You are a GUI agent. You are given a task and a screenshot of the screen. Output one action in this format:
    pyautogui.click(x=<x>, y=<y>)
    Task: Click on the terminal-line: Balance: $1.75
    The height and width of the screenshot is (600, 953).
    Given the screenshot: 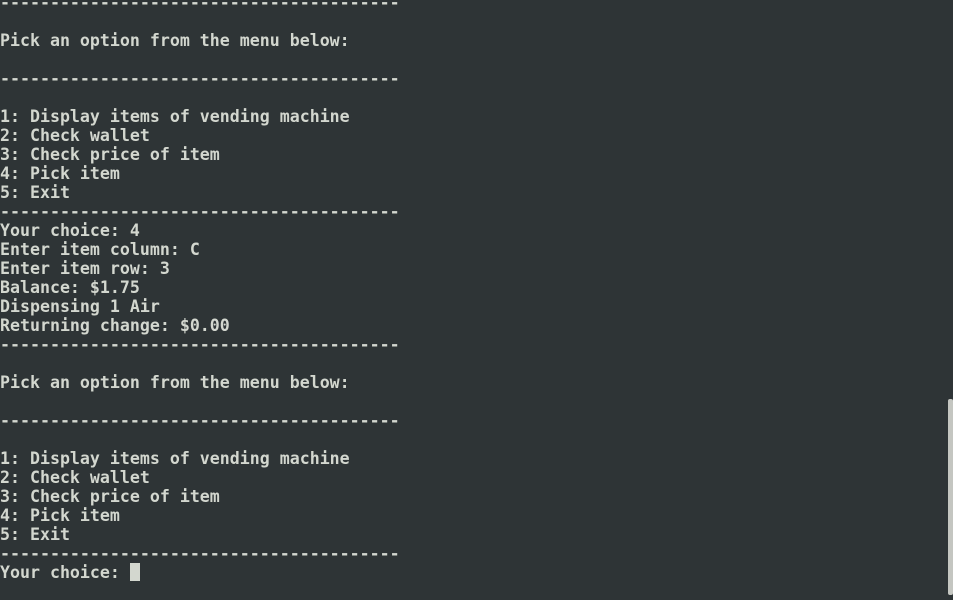 What is the action you would take?
    pyautogui.click(x=70, y=287)
    